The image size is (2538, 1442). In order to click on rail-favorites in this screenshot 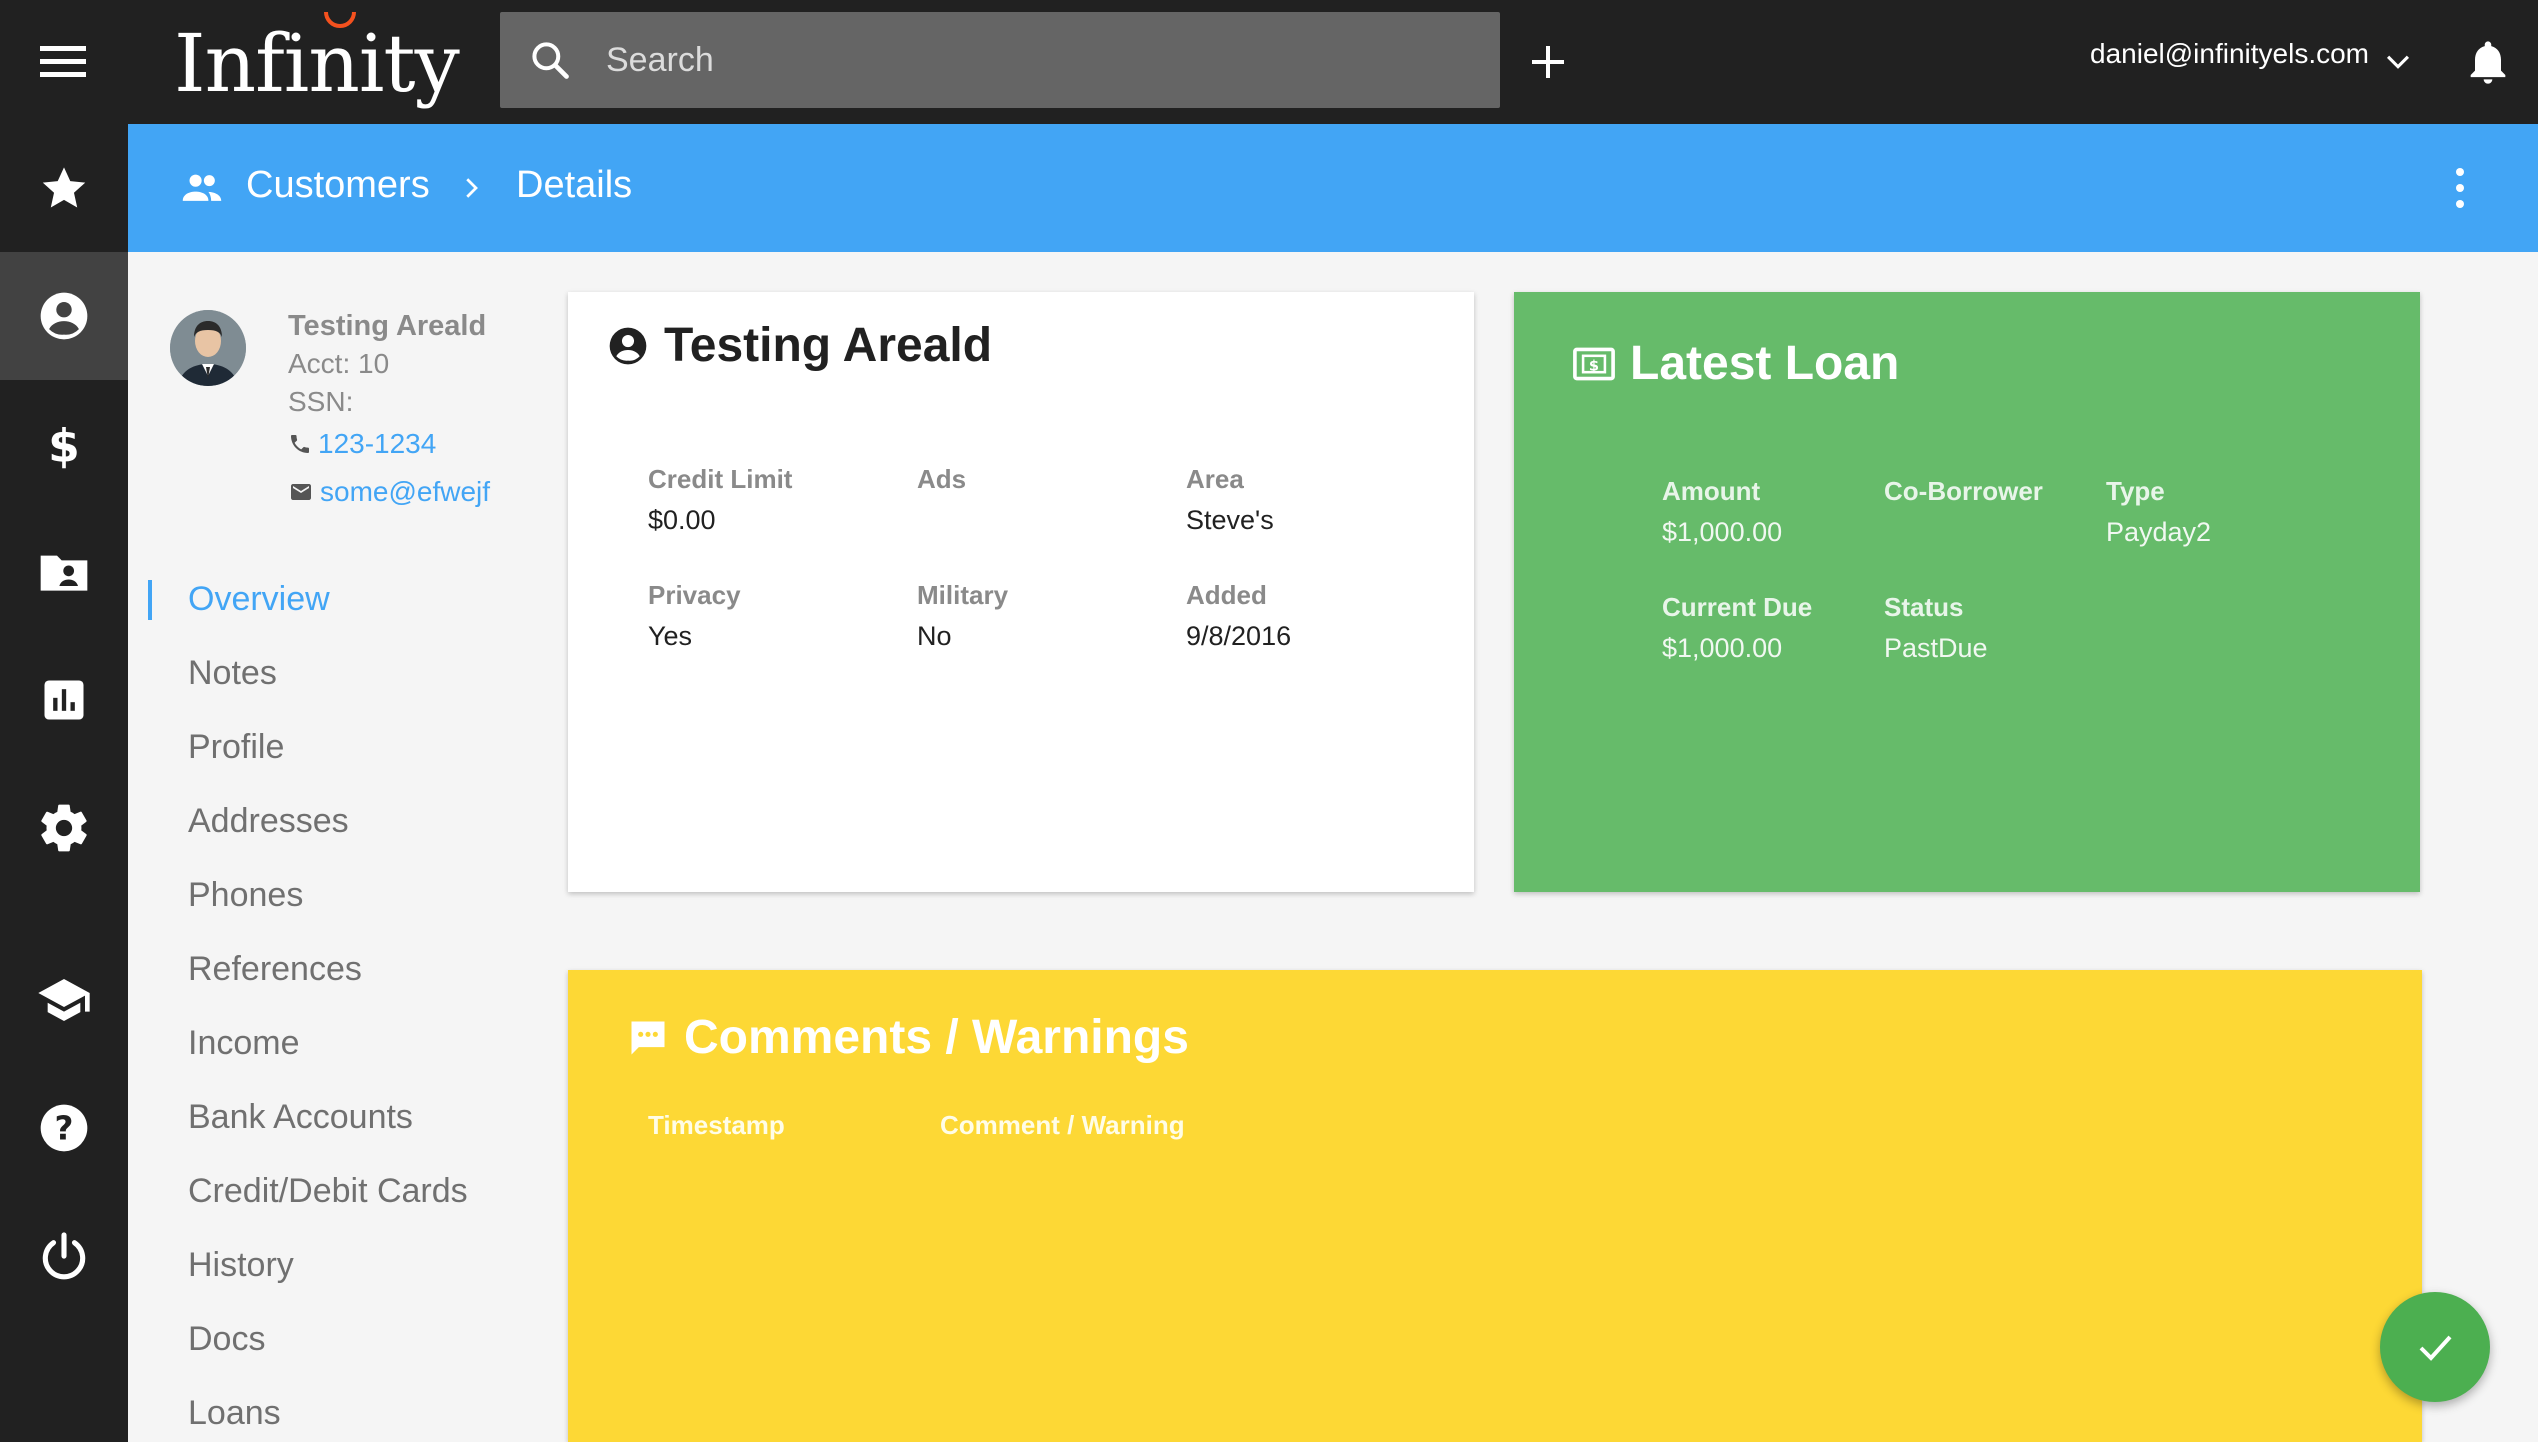, I will do `click(64, 188)`.